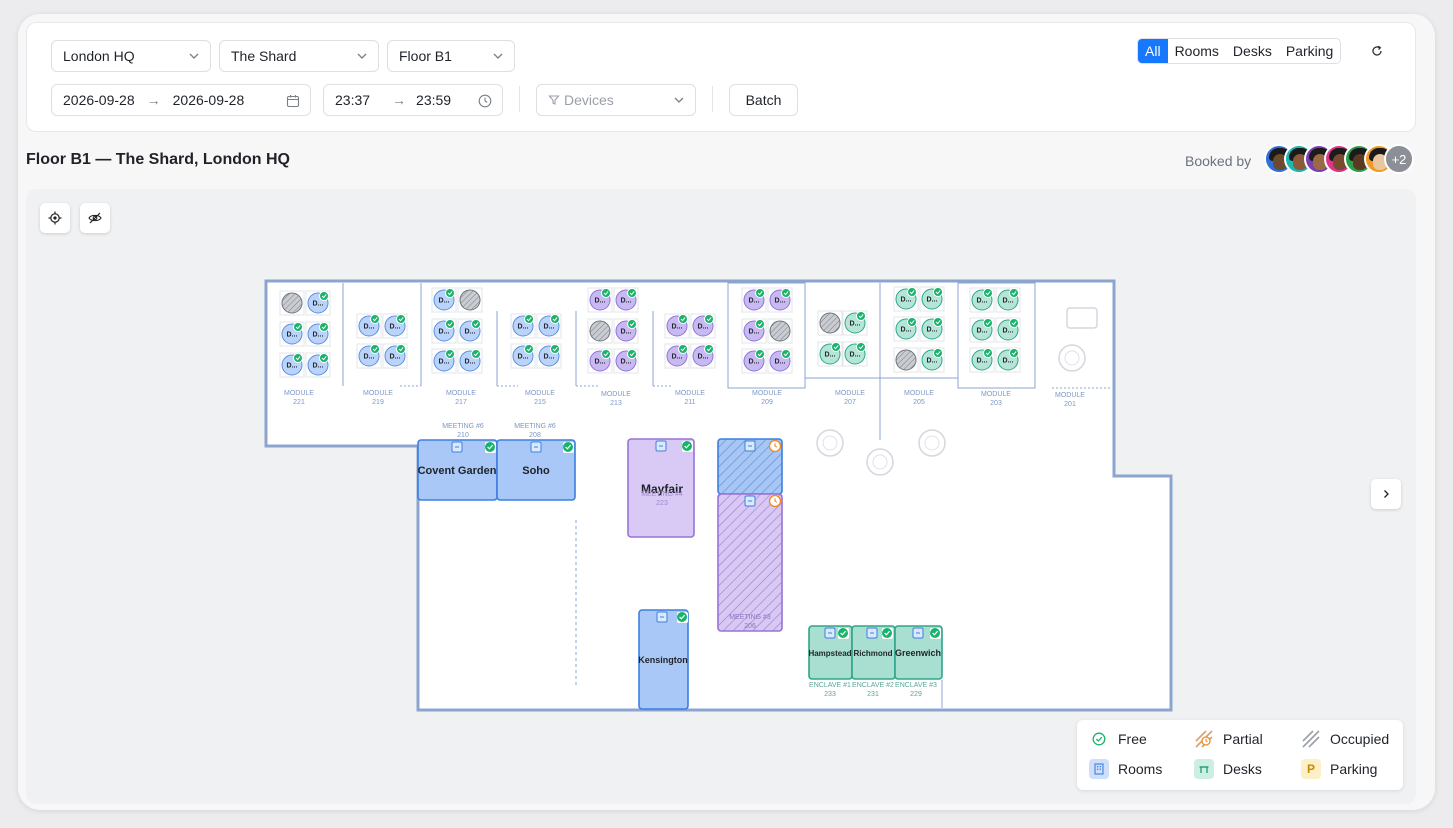 This screenshot has width=1453, height=828. Describe the element at coordinates (616, 403) in the screenshot. I see `module-number: 213` at that location.